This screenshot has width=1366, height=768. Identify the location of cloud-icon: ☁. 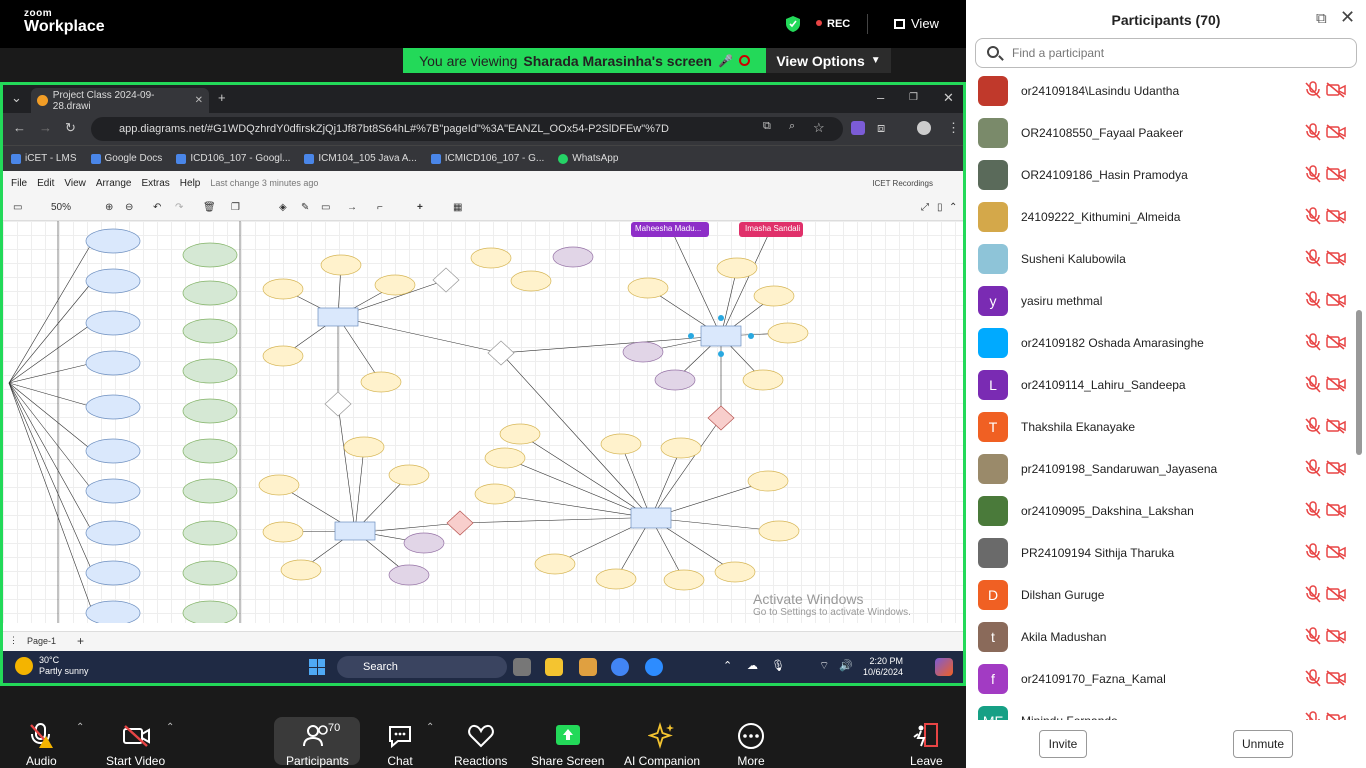
(752, 665).